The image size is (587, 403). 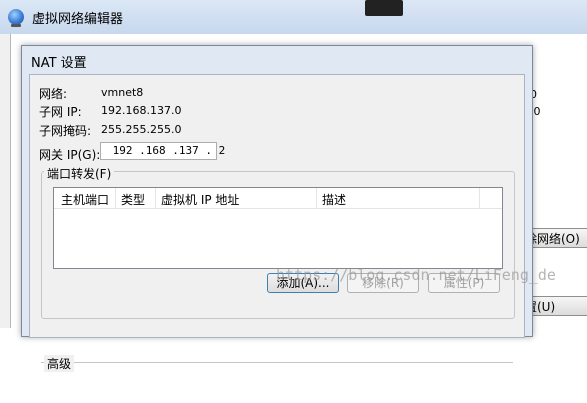 I want to click on column-header-type: 类型, so click(x=133, y=199).